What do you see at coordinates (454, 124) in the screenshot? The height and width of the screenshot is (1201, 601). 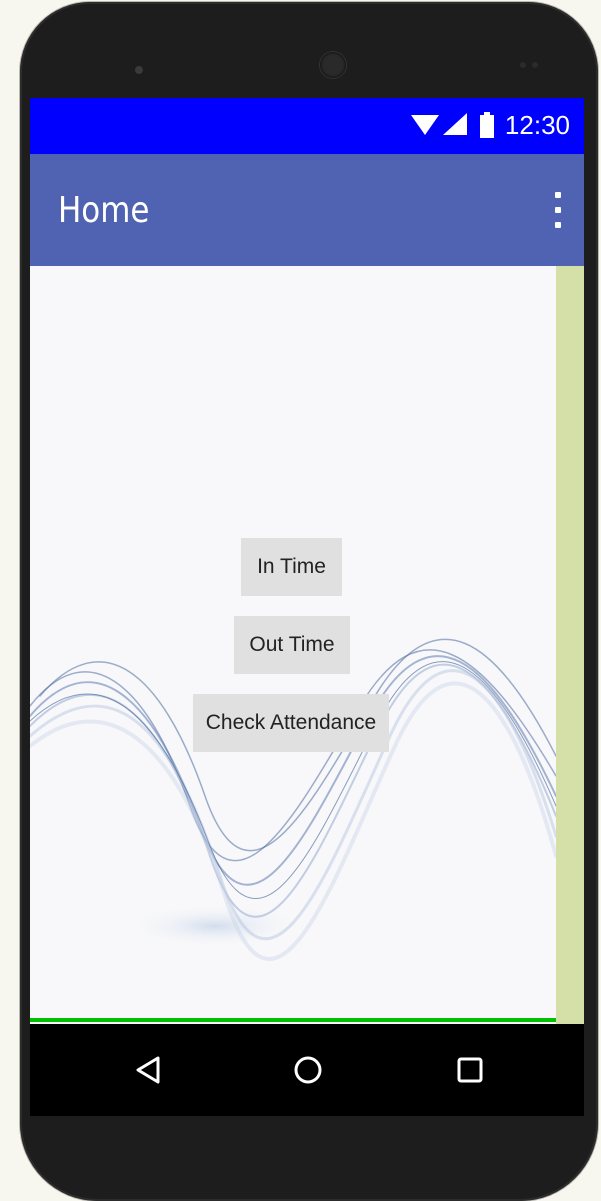 I see `signal-icon` at bounding box center [454, 124].